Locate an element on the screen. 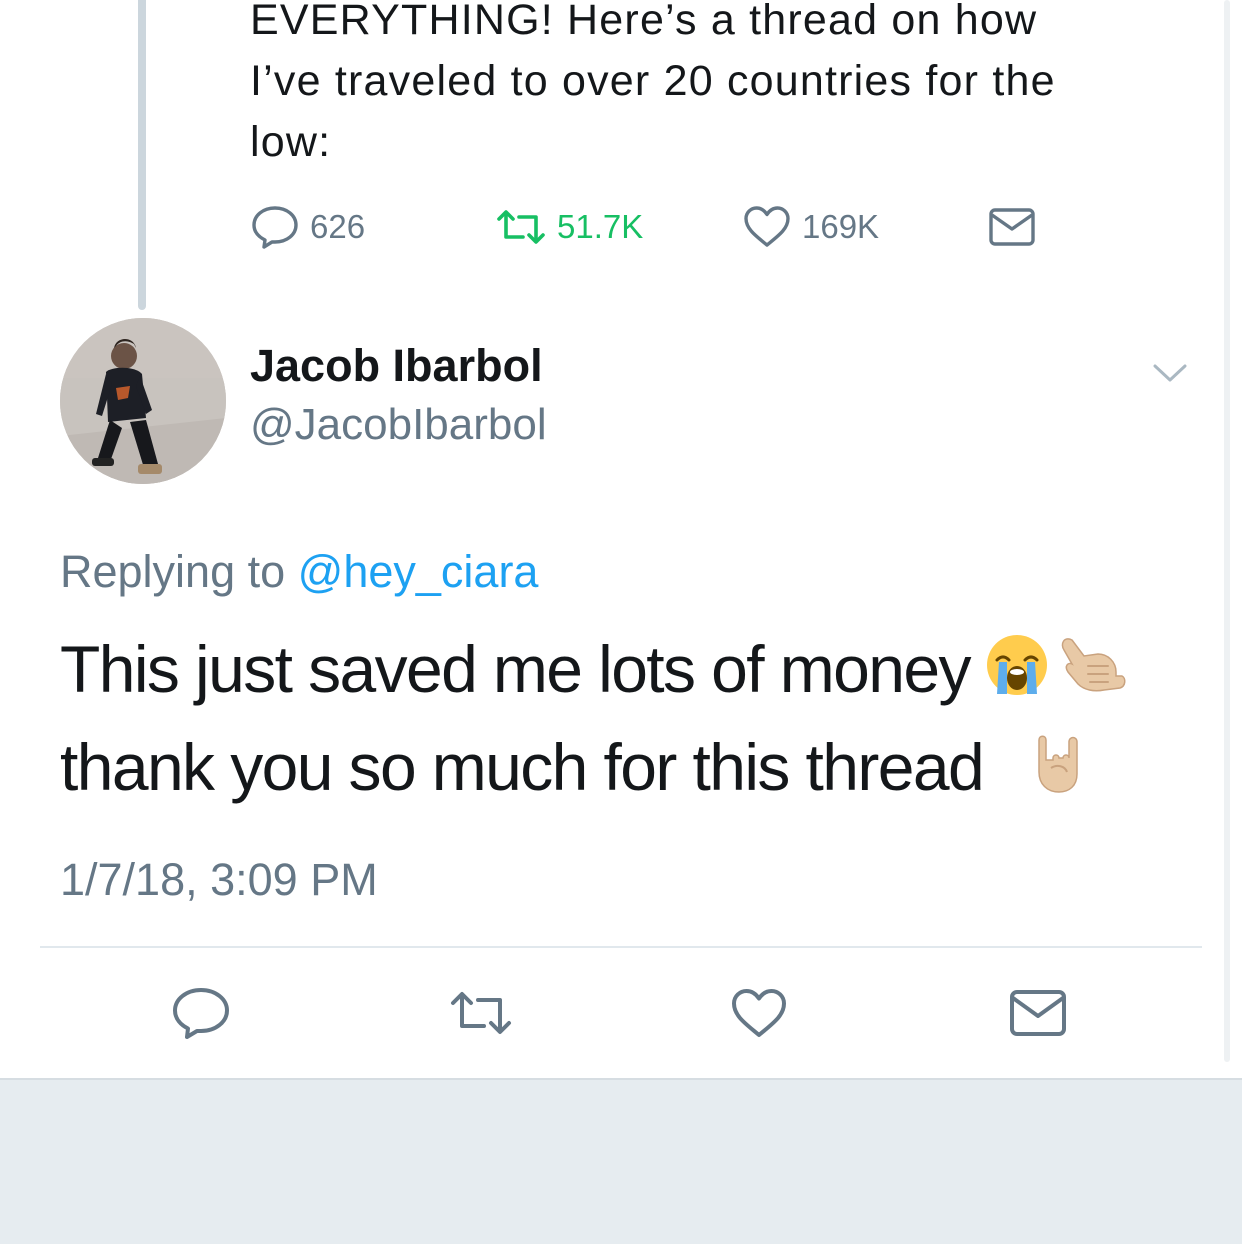 The image size is (1242, 1244). divider is located at coordinates (621, 947).